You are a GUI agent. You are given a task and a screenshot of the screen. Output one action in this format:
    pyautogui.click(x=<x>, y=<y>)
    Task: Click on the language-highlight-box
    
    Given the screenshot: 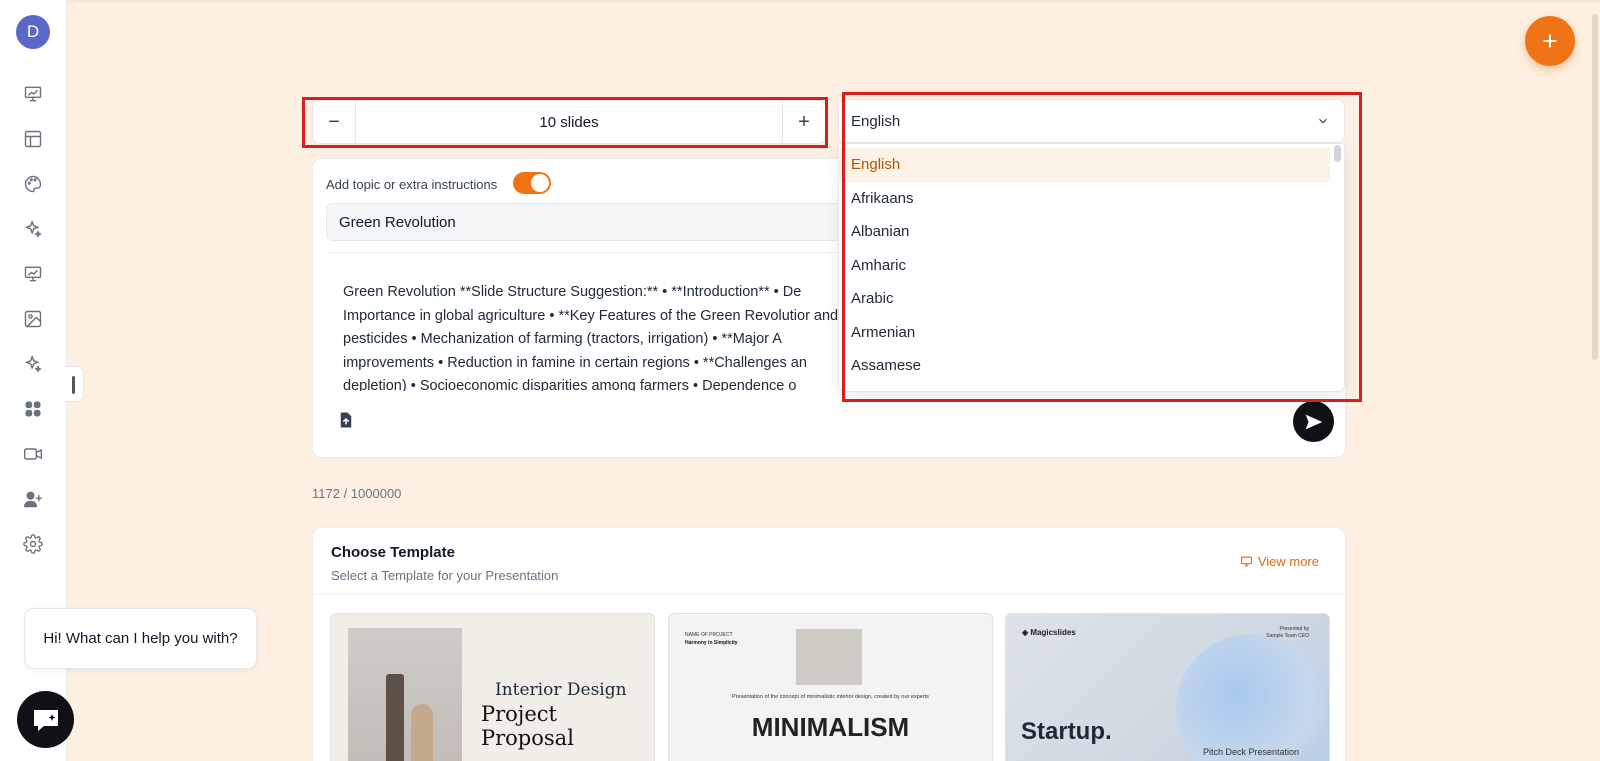 What is the action you would take?
    pyautogui.click(x=1102, y=247)
    